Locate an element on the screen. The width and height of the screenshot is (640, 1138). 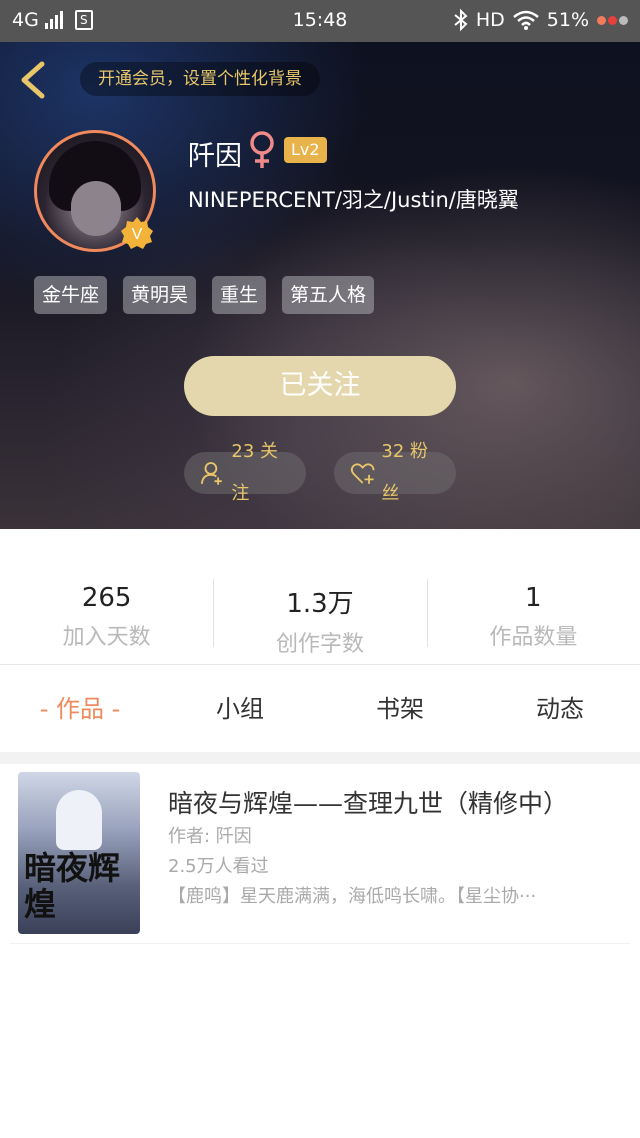
tag-list: 金牛座 黄明昊 重生 第五人格 is located at coordinates (204, 295).